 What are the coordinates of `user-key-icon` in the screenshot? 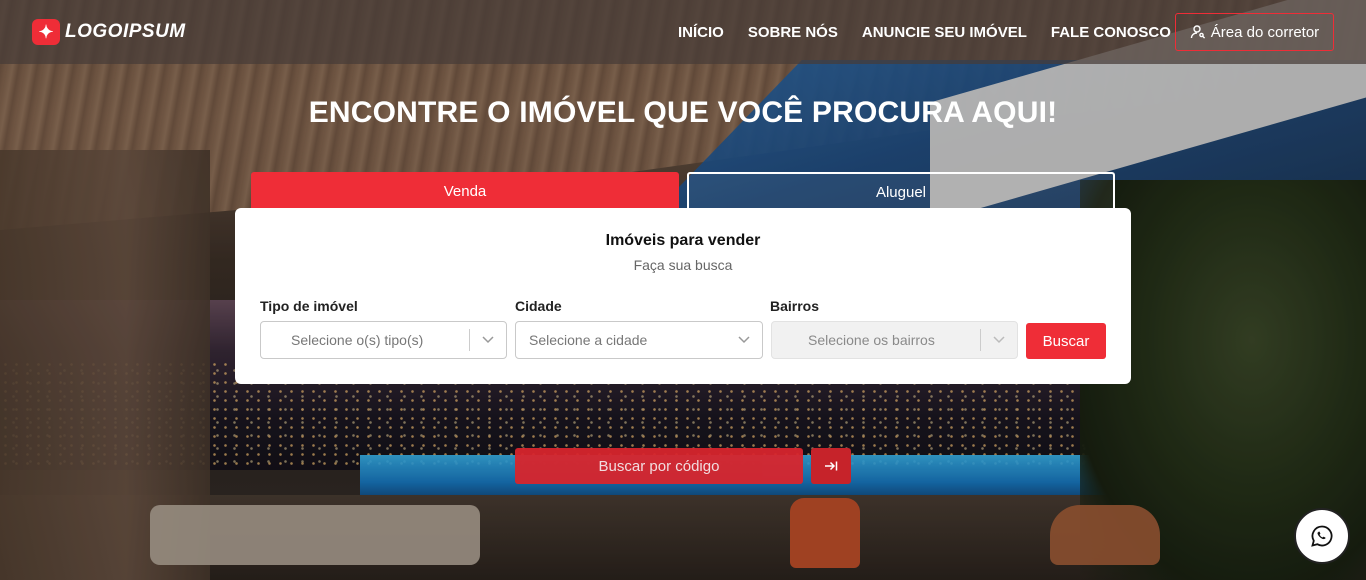 It's located at (1197, 32).